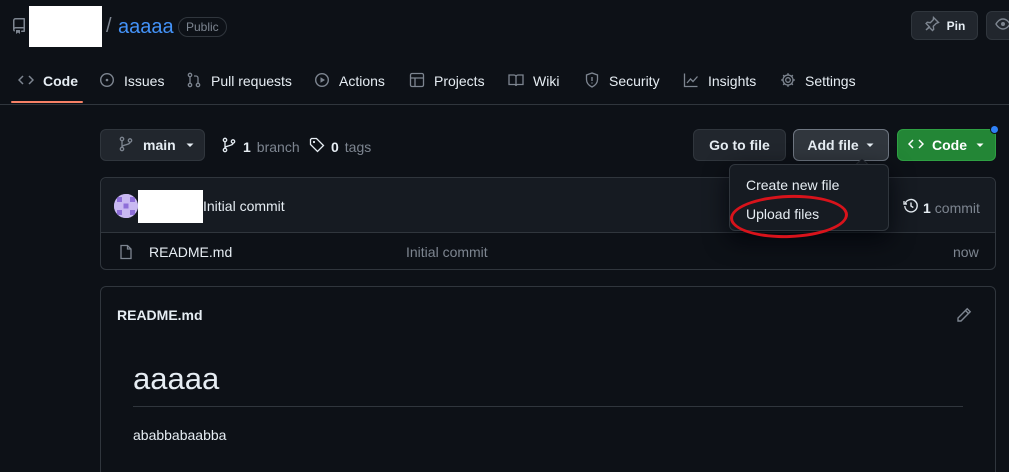 Image resolution: width=1009 pixels, height=472 pixels. I want to click on pencil-icon, so click(964, 316).